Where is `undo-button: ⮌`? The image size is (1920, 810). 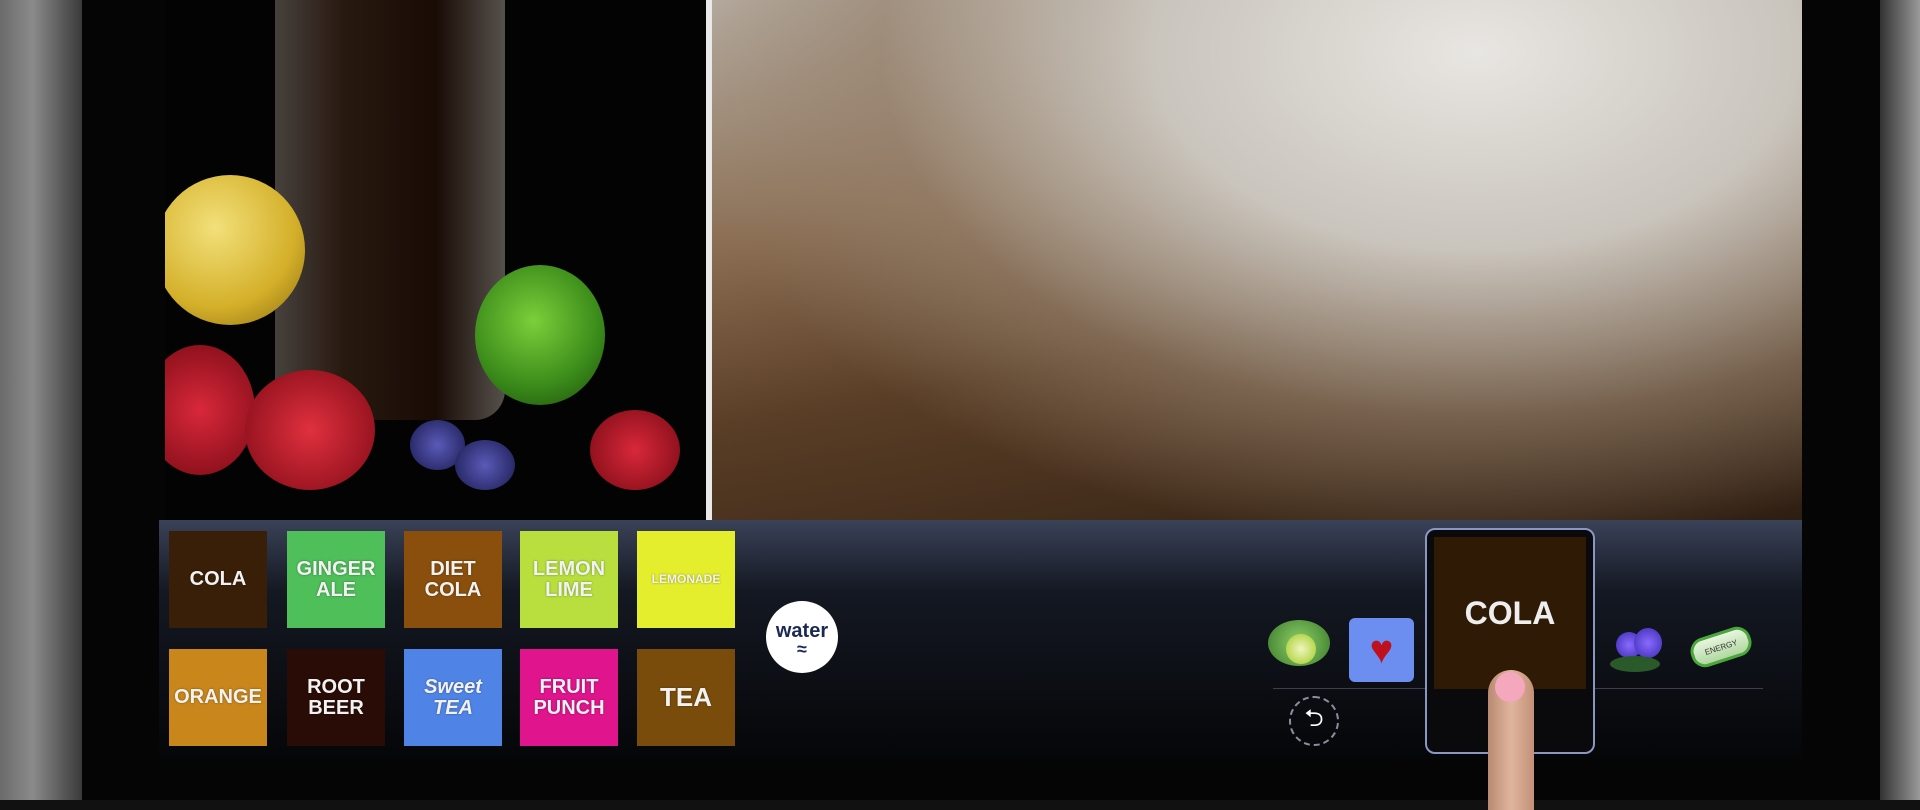 undo-button: ⮌ is located at coordinates (1314, 721).